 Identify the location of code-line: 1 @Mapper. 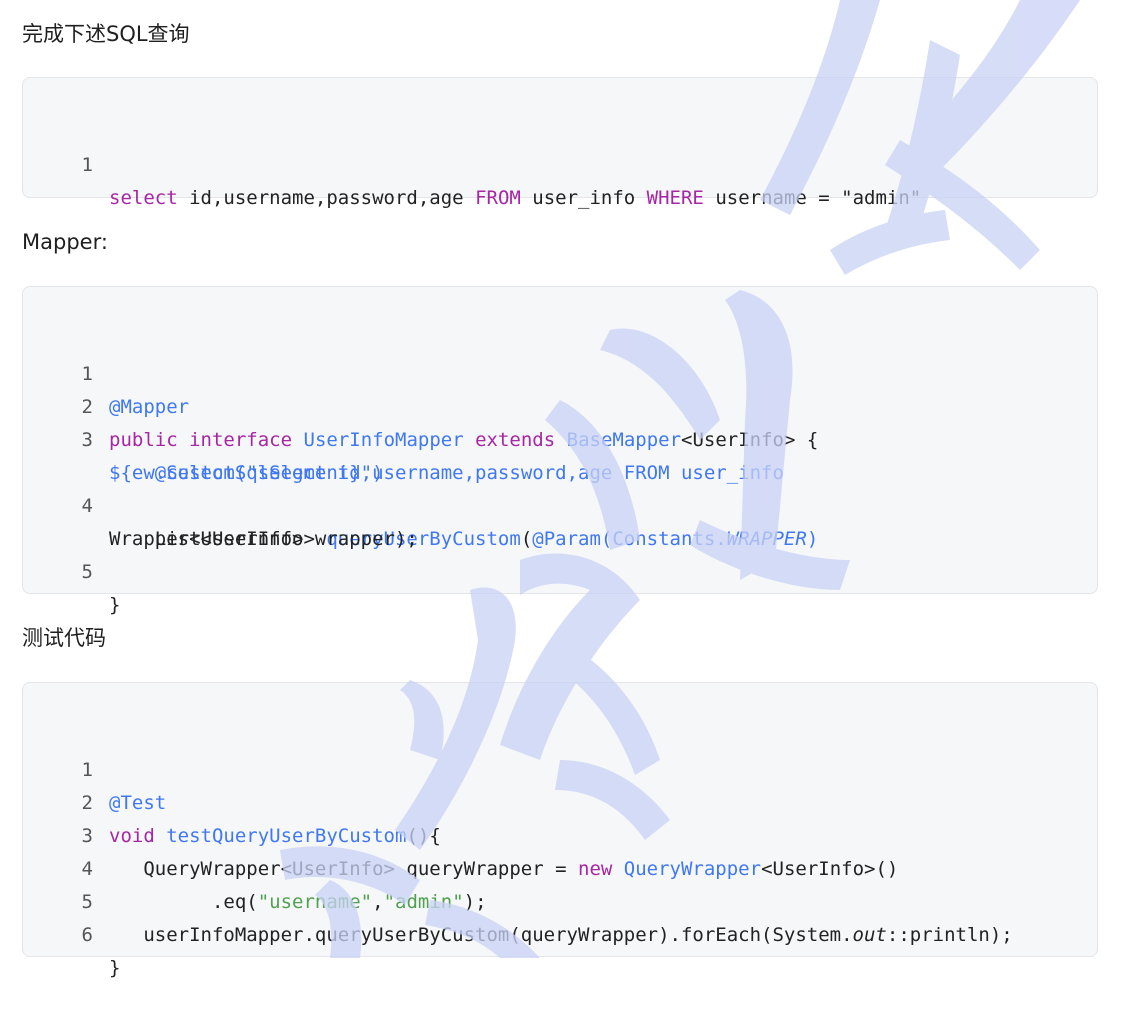
(560, 371).